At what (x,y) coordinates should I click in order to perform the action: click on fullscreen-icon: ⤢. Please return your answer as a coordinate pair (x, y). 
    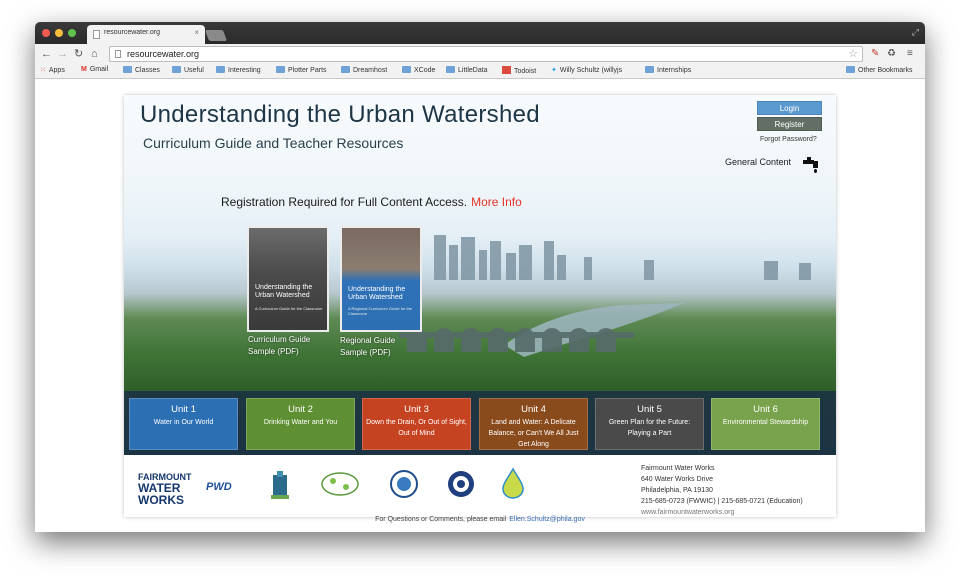
    Looking at the image, I should click on (915, 32).